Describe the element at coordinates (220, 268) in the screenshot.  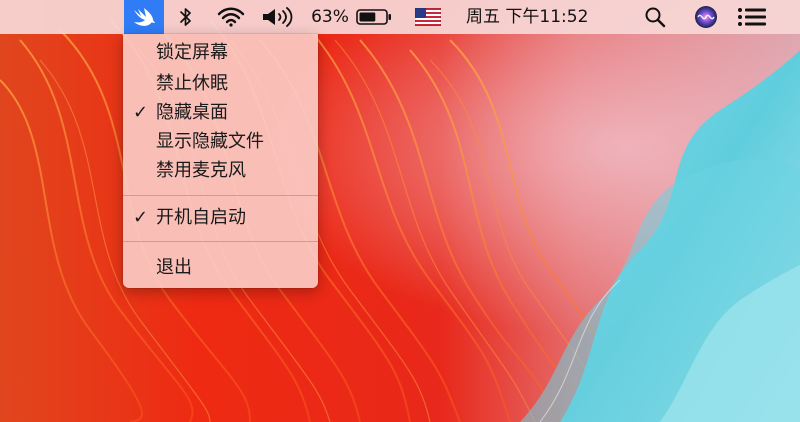
I see `menu-item-quit: 退出` at that location.